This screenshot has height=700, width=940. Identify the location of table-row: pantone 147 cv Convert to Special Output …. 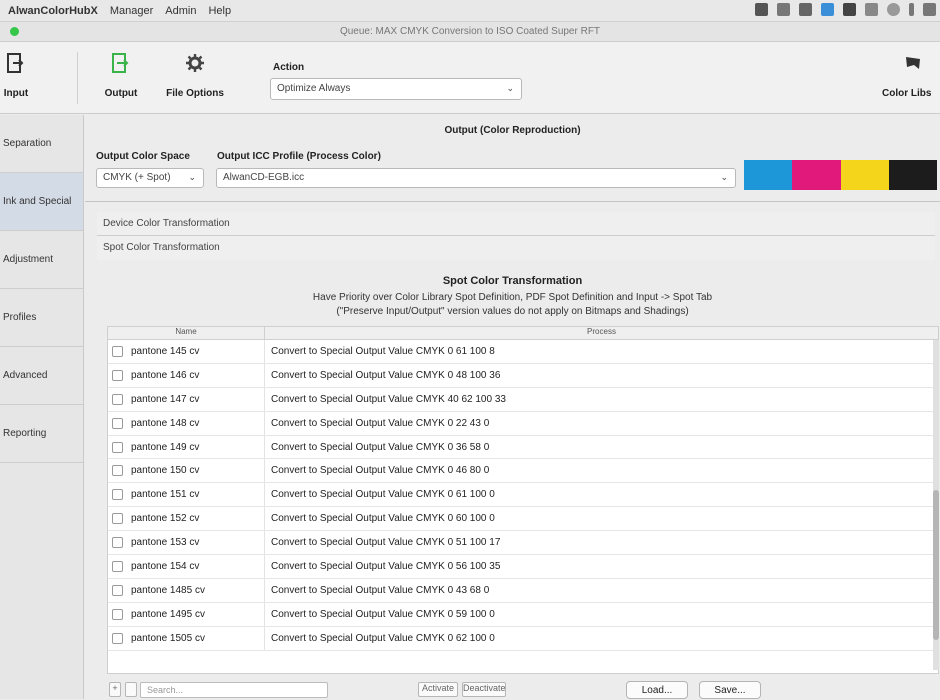
(523, 399).